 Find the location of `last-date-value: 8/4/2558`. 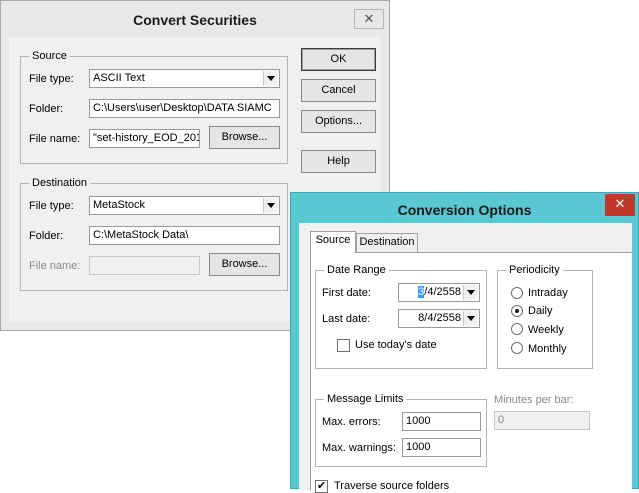

last-date-value: 8/4/2558 is located at coordinates (439, 318).